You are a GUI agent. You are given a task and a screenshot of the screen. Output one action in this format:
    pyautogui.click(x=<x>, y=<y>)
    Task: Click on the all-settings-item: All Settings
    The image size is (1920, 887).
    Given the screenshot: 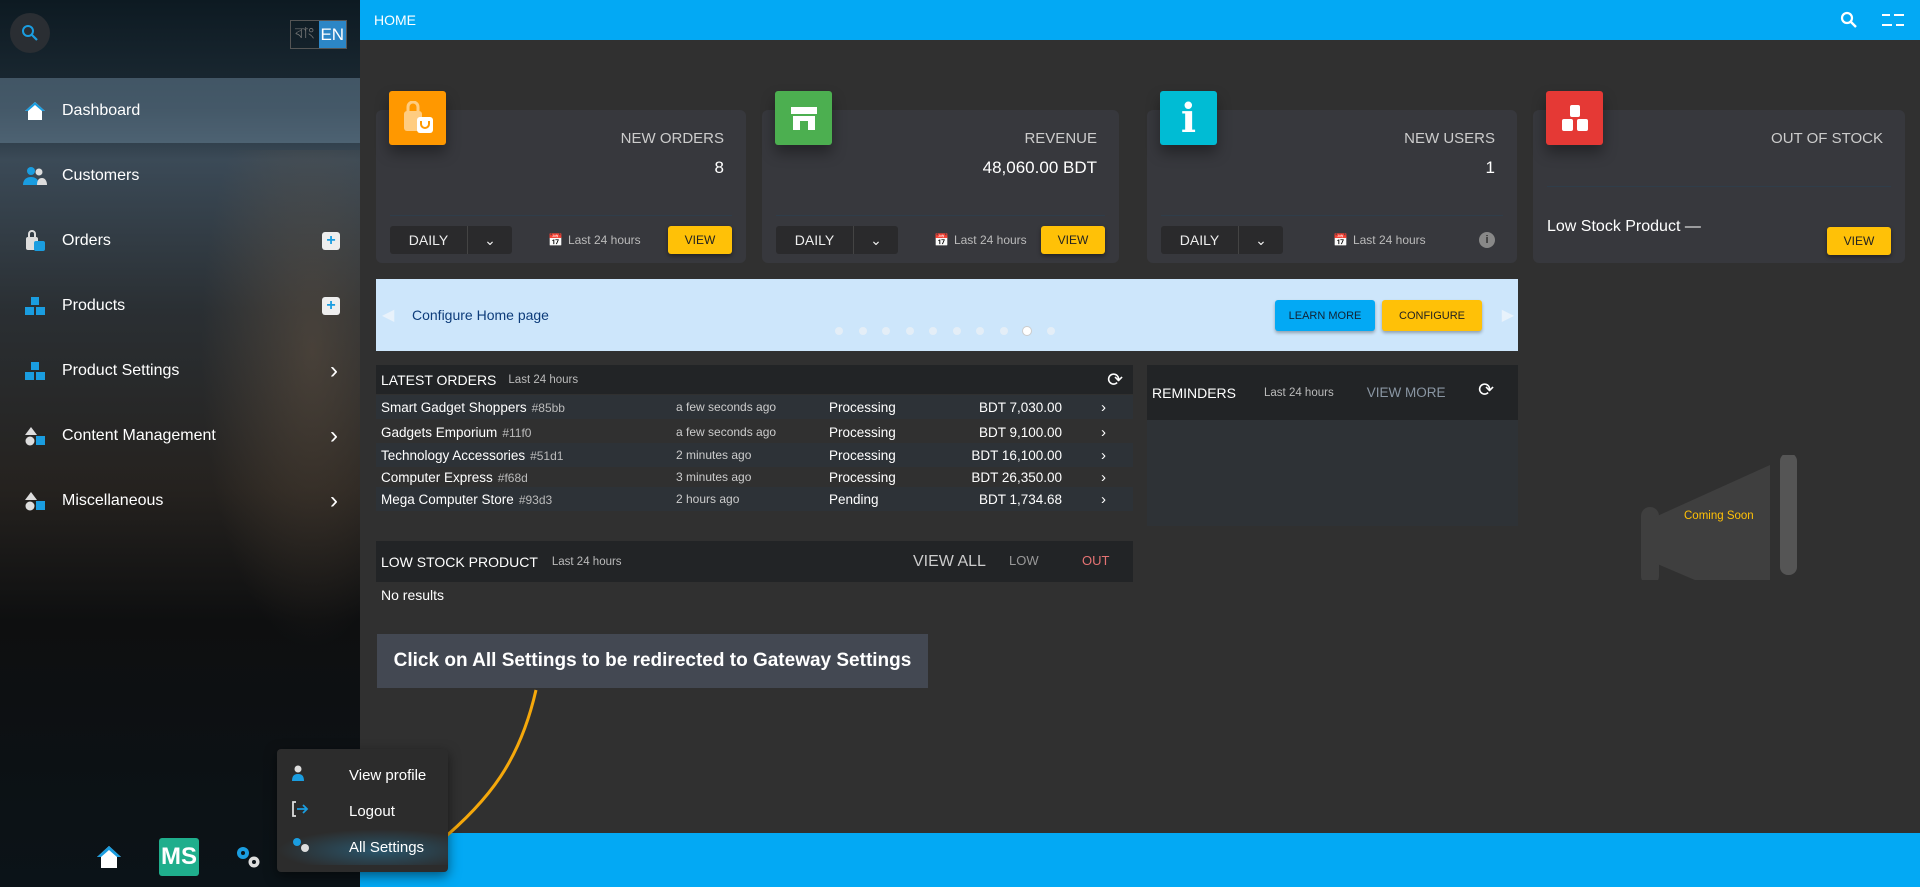 What is the action you would take?
    pyautogui.click(x=362, y=847)
    